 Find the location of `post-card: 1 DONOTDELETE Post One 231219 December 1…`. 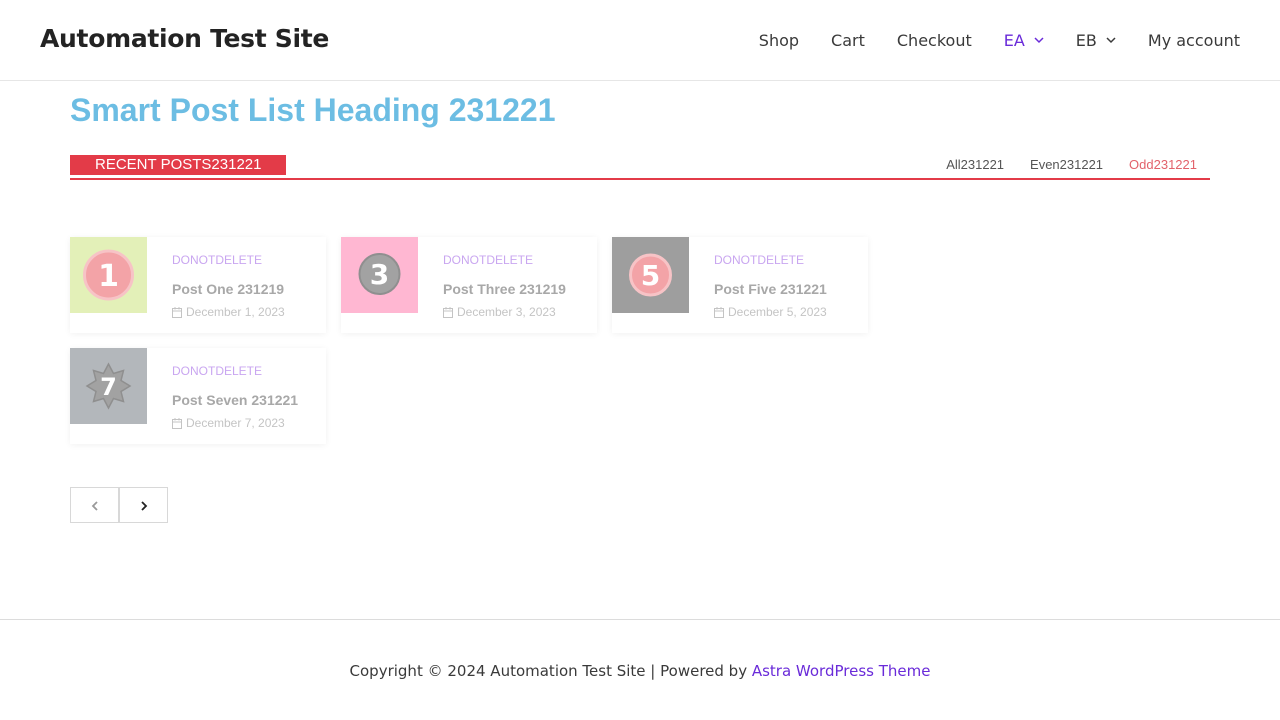

post-card: 1 DONOTDELETE Post One 231219 December 1… is located at coordinates (198, 285).